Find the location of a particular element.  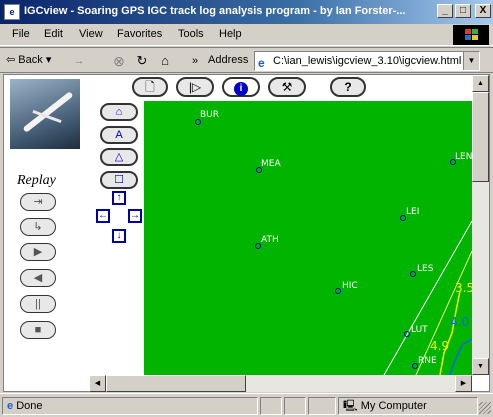

menu-file: File is located at coordinates (21, 34).